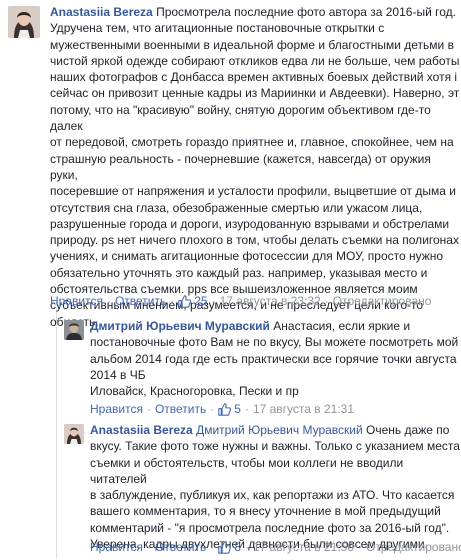  Describe the element at coordinates (342, 326) in the screenshot. I see `comment-line: Анастасия, если яркие и` at that location.